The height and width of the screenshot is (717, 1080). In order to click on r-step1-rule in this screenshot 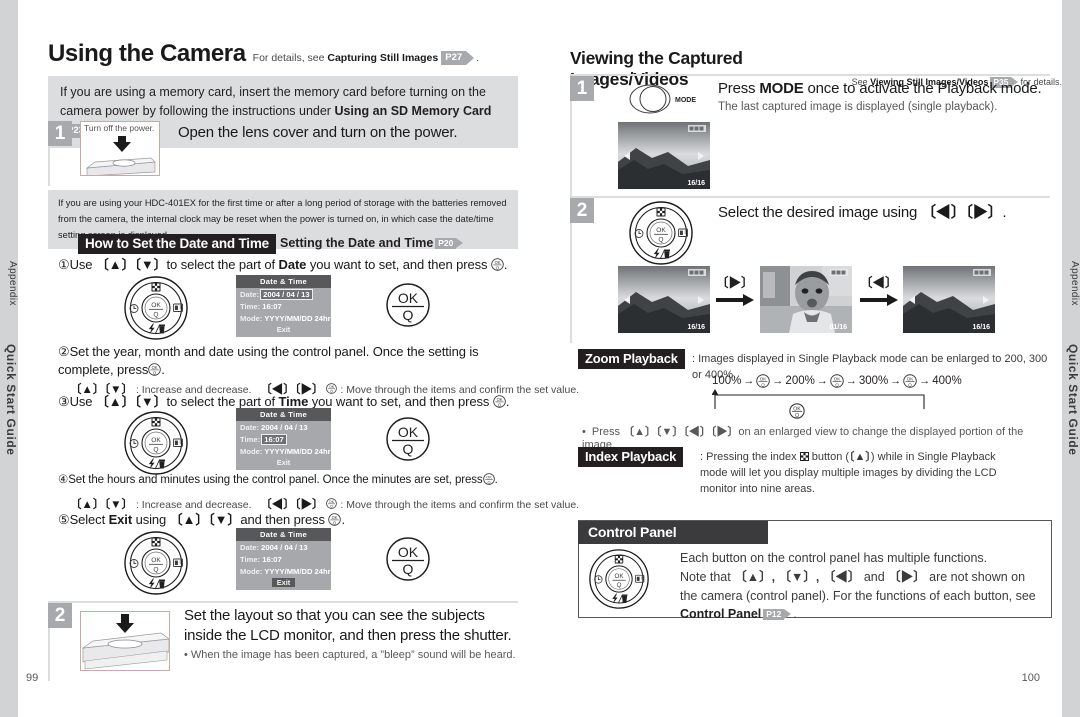, I will do `click(571, 148)`.